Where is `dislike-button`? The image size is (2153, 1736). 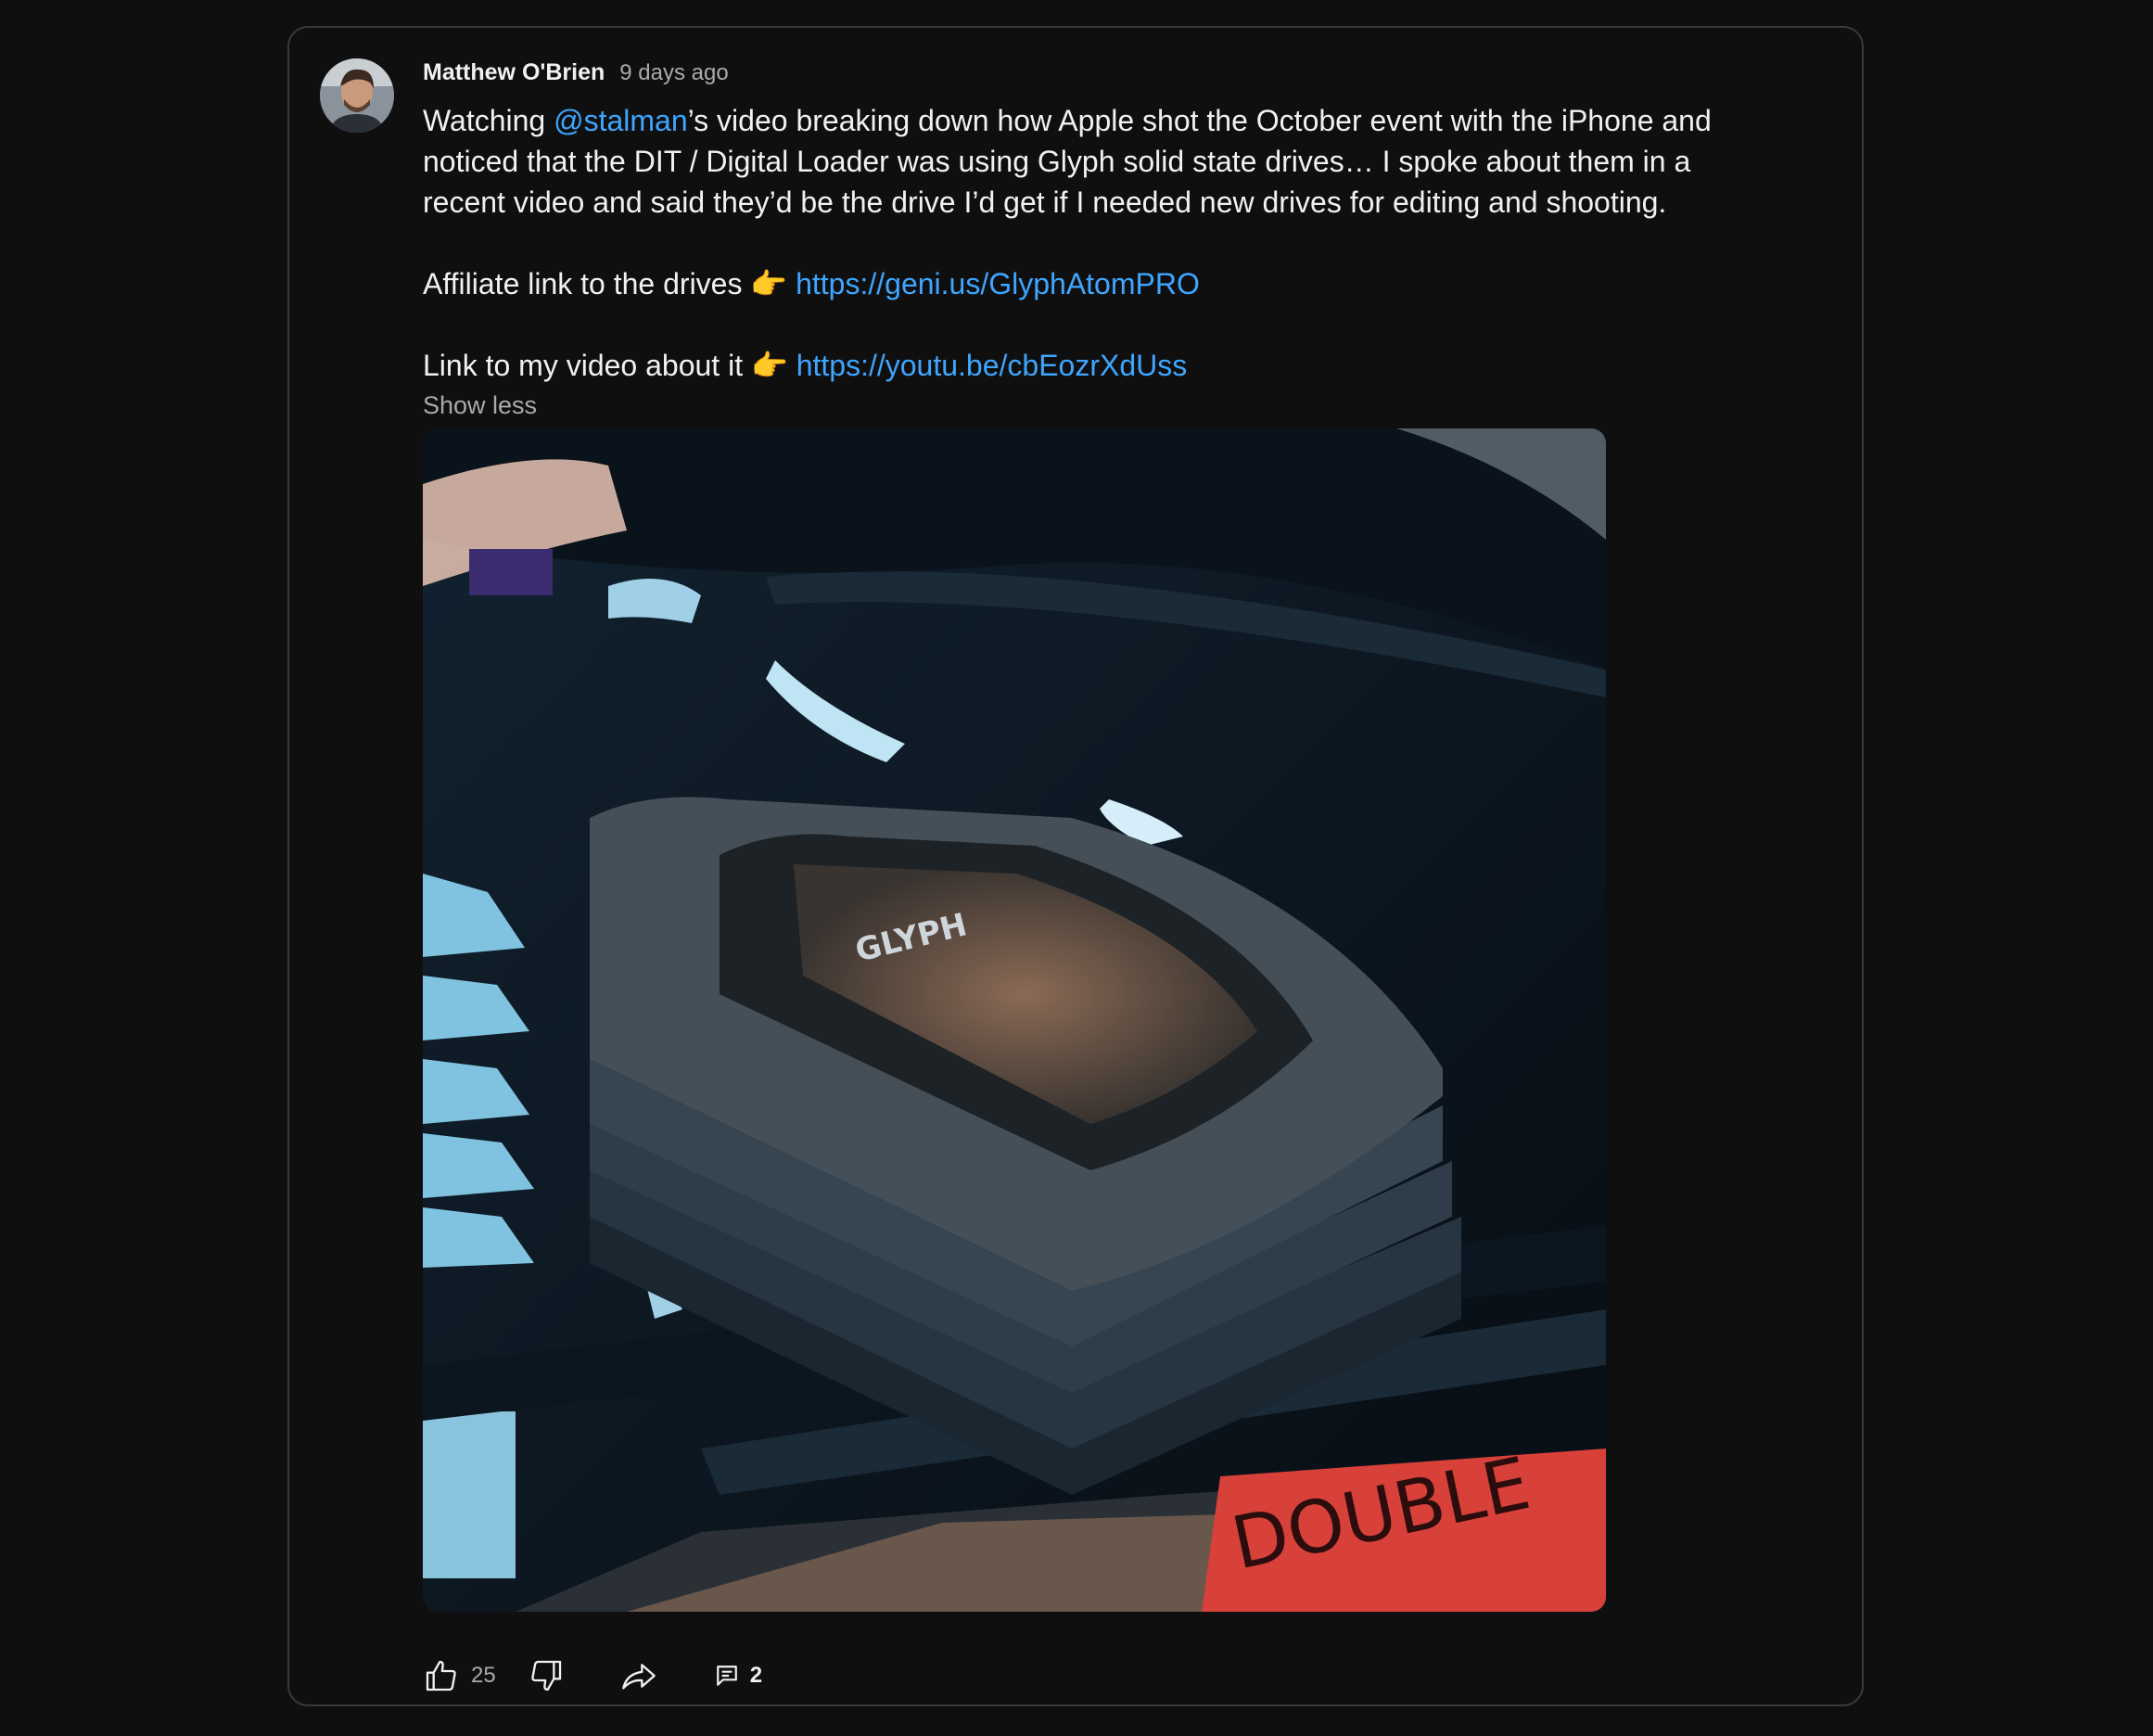
dislike-button is located at coordinates (546, 1675).